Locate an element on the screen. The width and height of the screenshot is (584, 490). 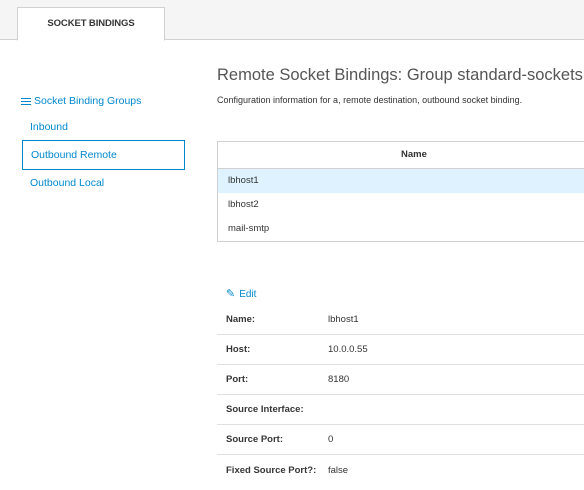
property-row: Source Port: 0 is located at coordinates (400, 440).